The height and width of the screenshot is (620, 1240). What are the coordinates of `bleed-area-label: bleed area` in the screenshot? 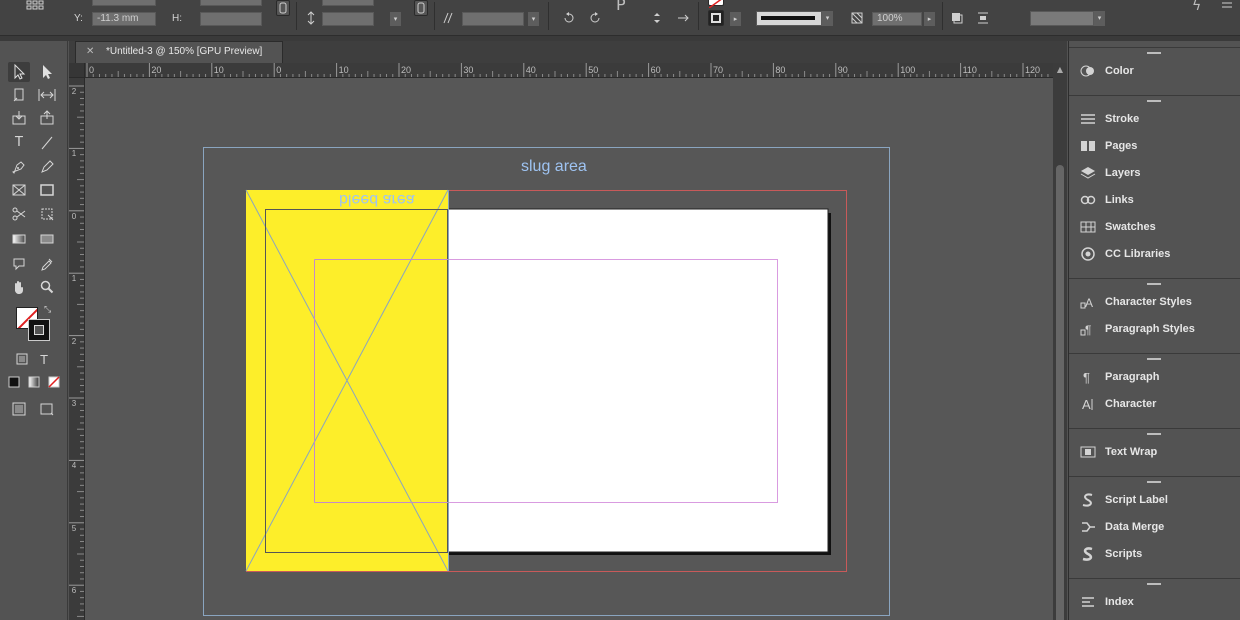 It's located at (377, 199).